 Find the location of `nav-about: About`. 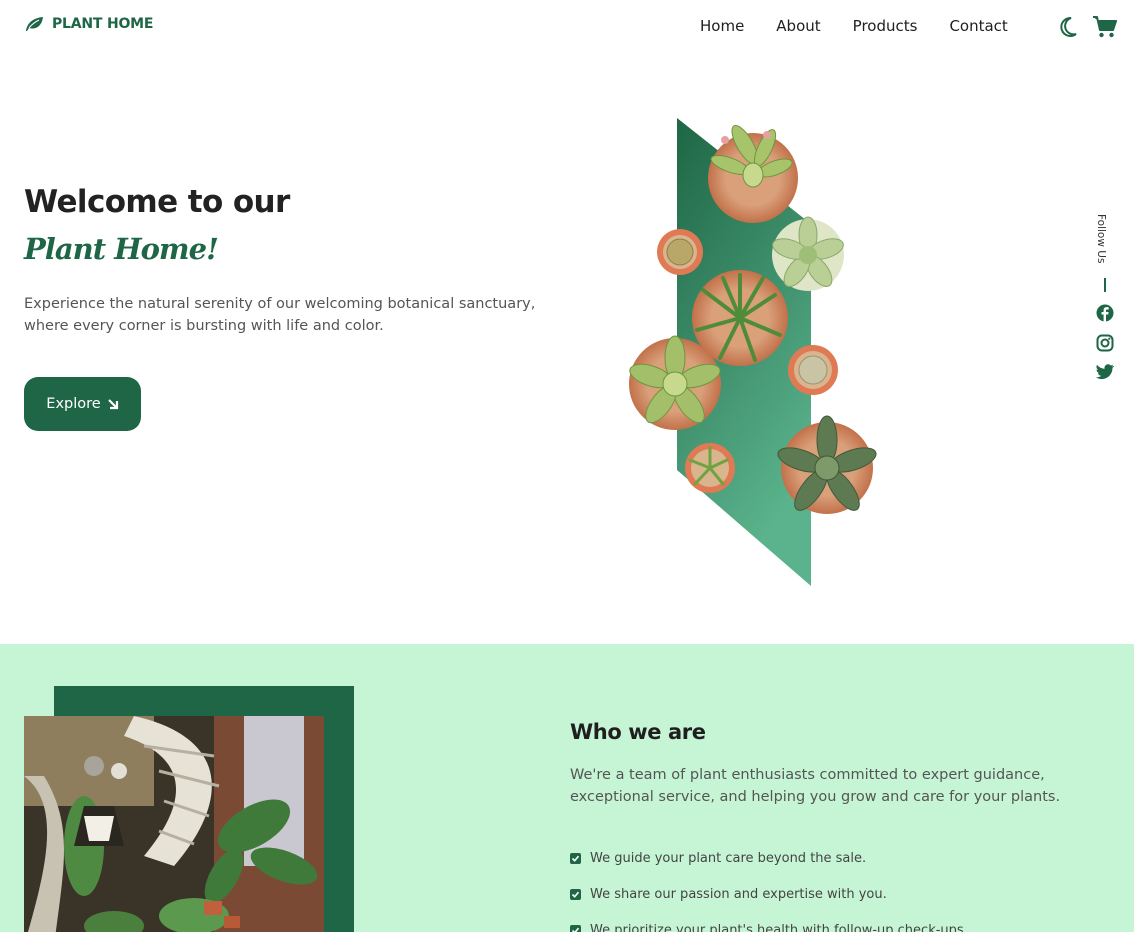

nav-about: About is located at coordinates (798, 26).